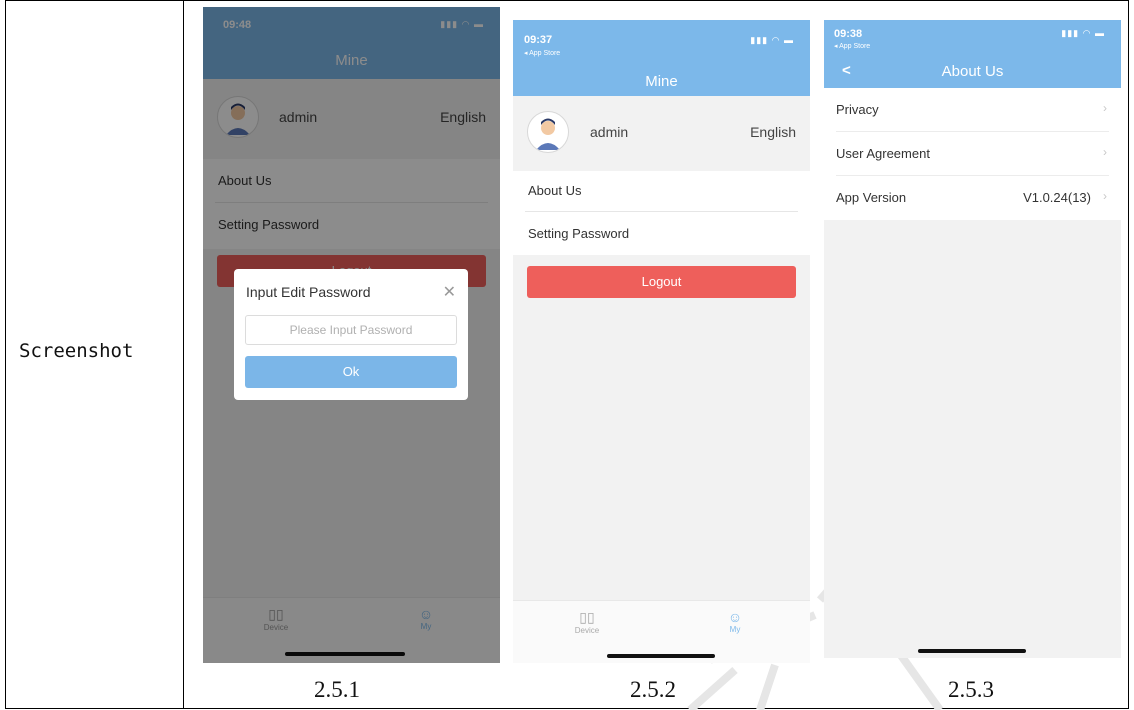 The image size is (1134, 710). I want to click on tab-label: My, so click(735, 629).